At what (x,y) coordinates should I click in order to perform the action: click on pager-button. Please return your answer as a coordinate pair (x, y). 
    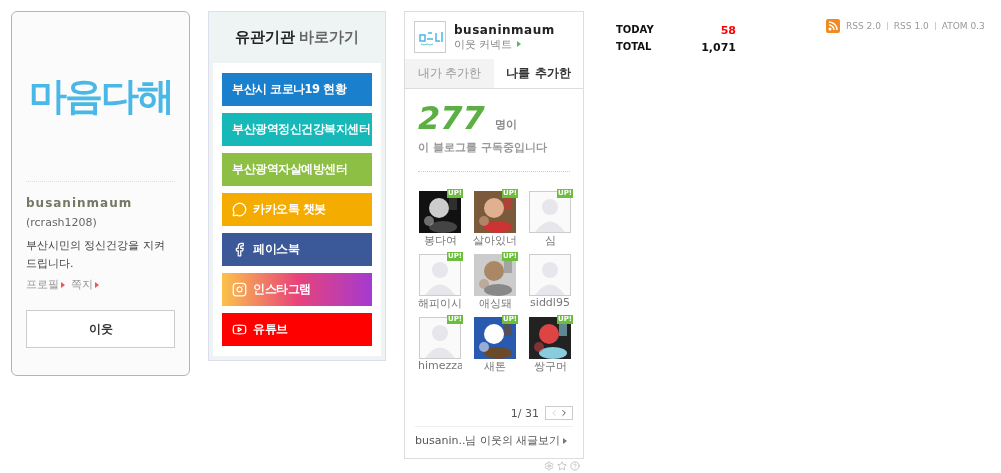
    Looking at the image, I should click on (559, 413).